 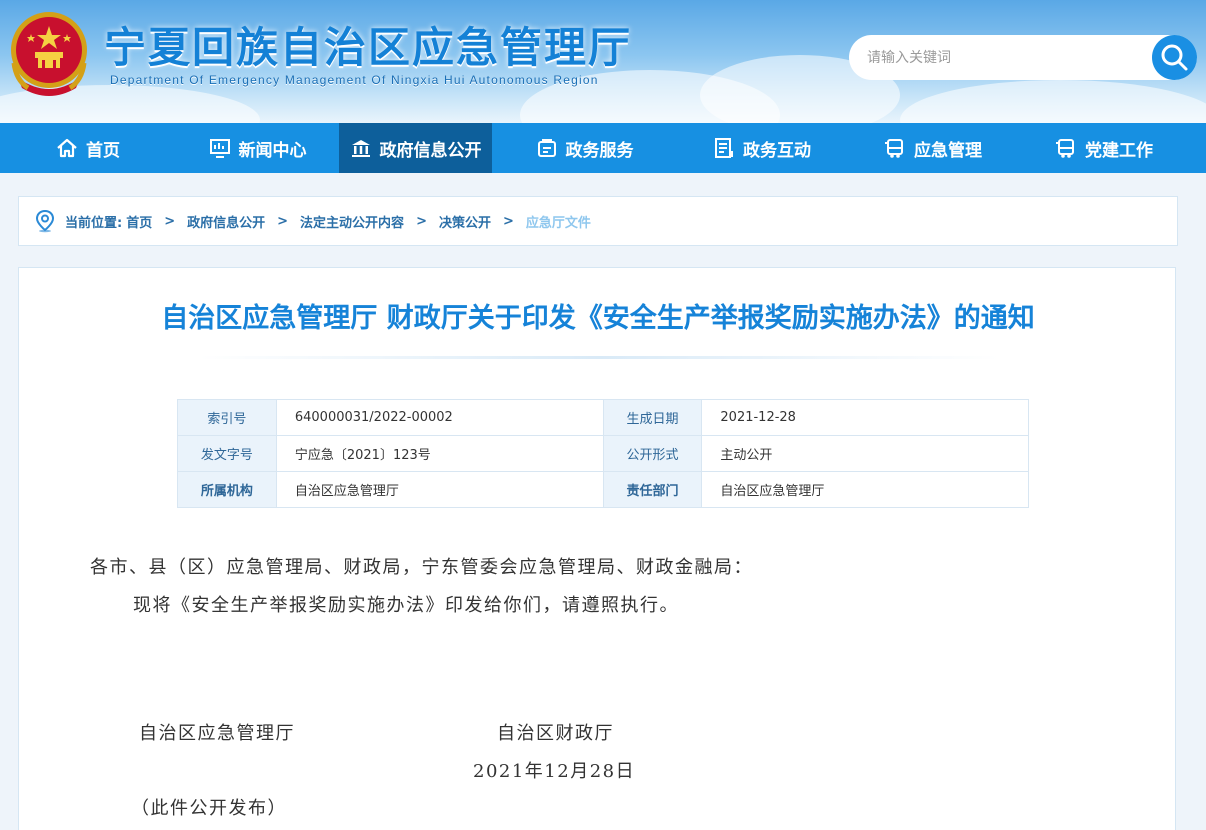 I want to click on nav-item-emergency: 应急管理, so click(x=933, y=148).